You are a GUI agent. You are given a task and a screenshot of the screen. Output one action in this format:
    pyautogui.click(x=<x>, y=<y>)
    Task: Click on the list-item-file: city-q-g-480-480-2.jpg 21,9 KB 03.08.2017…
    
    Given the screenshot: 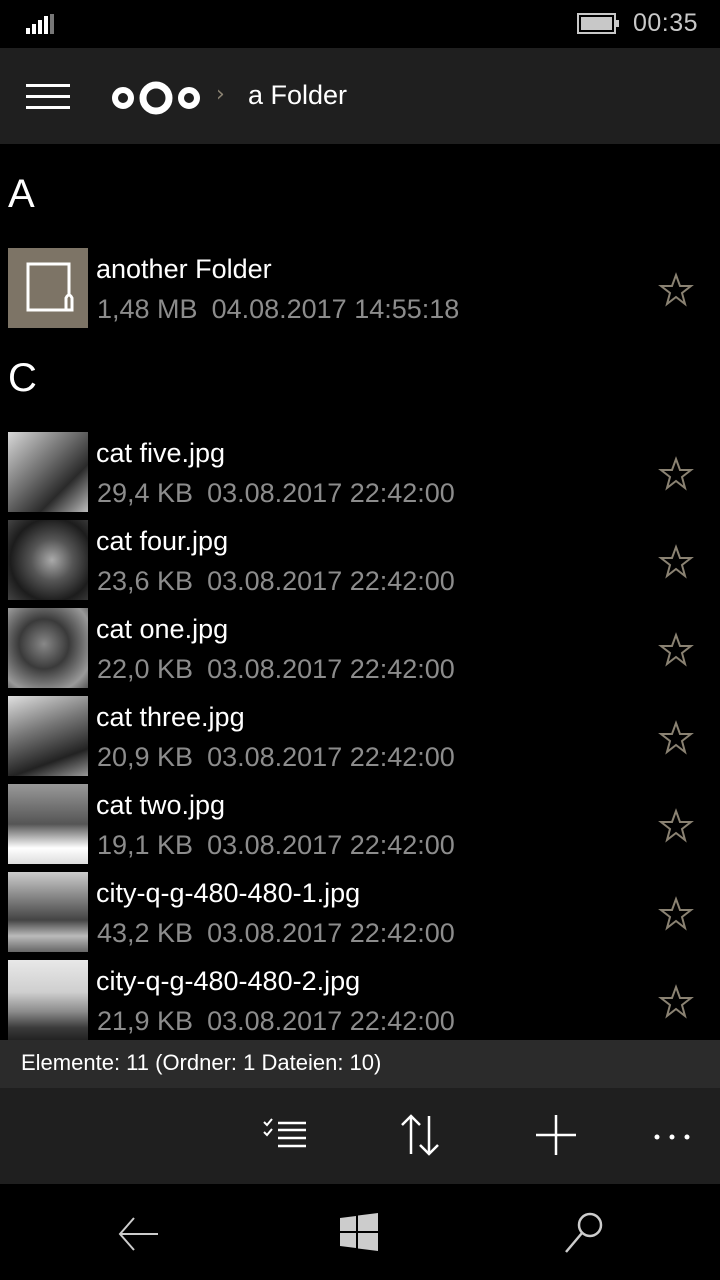 What is the action you would take?
    pyautogui.click(x=360, y=1000)
    